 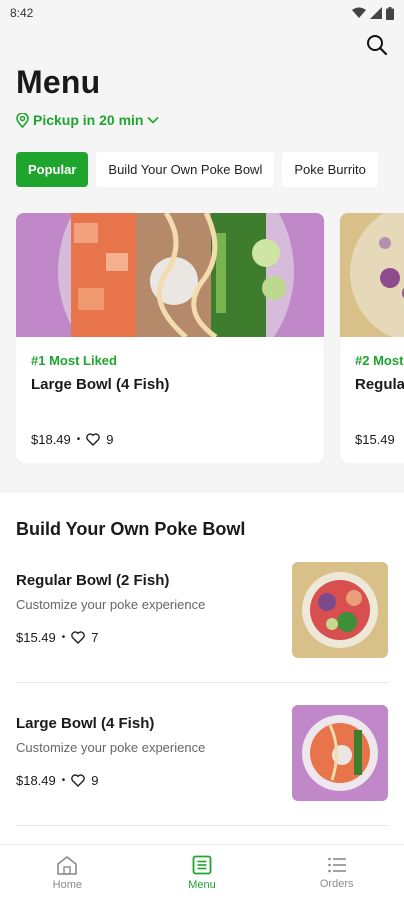 What do you see at coordinates (359, 12) in the screenshot?
I see `wifi-icon` at bounding box center [359, 12].